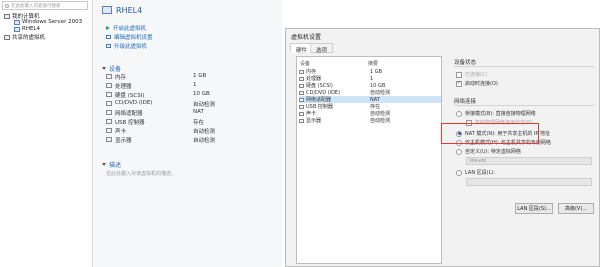 This screenshot has height=267, width=600. What do you see at coordinates (123, 141) in the screenshot?
I see `device-name: 显示器` at bounding box center [123, 141].